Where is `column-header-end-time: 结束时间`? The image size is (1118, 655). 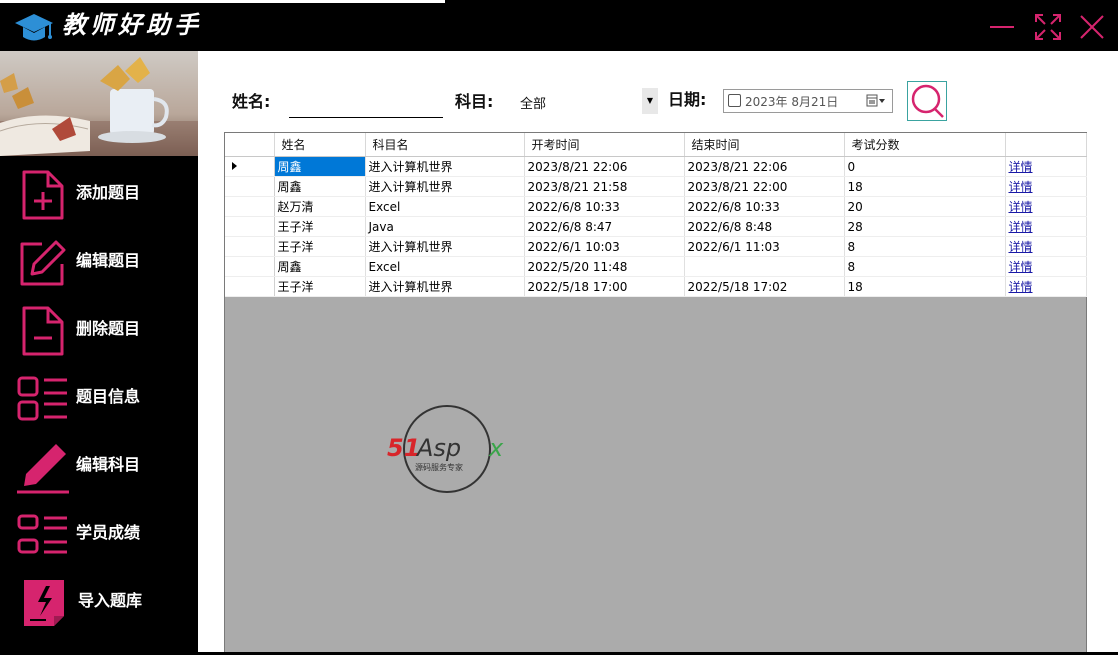
column-header-end-time: 结束时间 is located at coordinates (764, 145).